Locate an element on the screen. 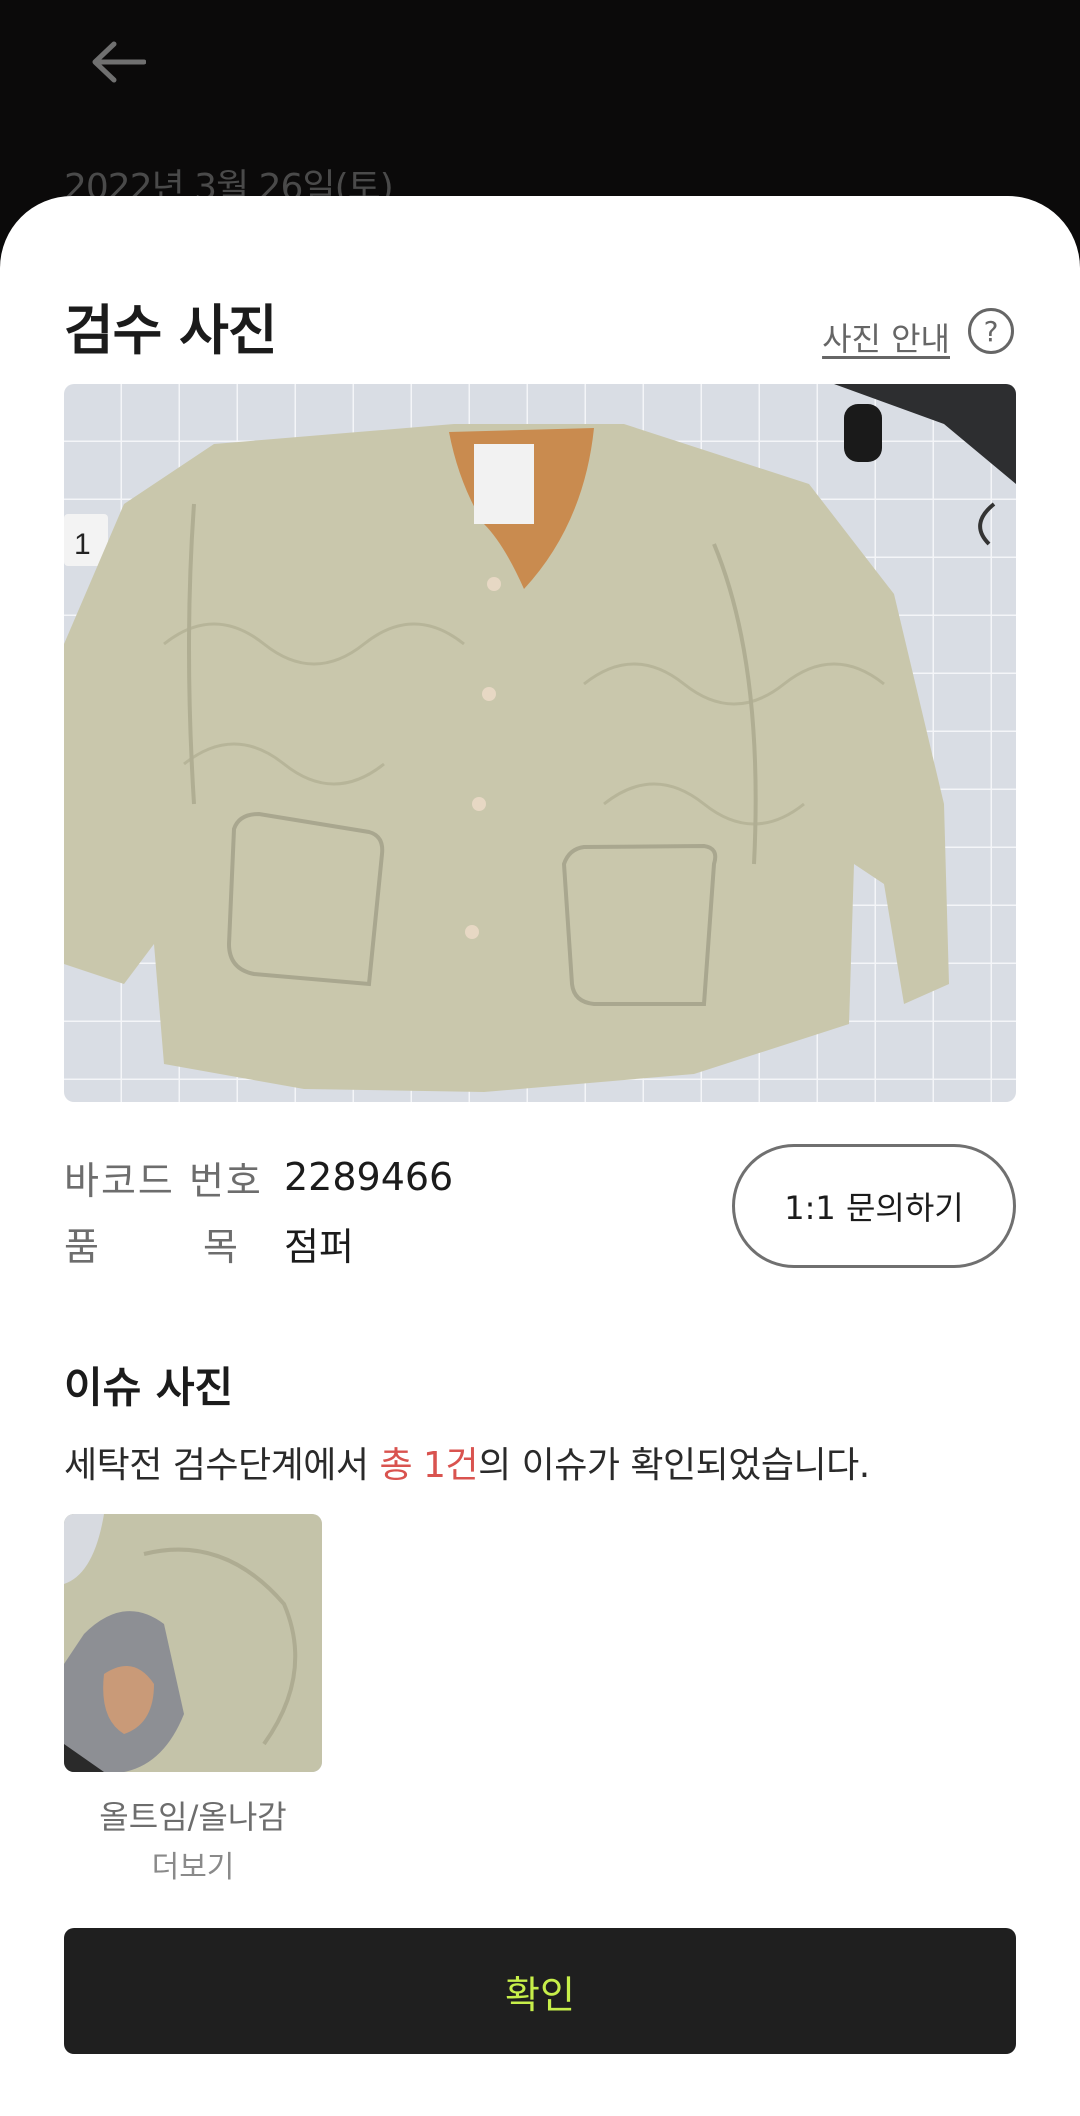  back-button is located at coordinates (118, 62).